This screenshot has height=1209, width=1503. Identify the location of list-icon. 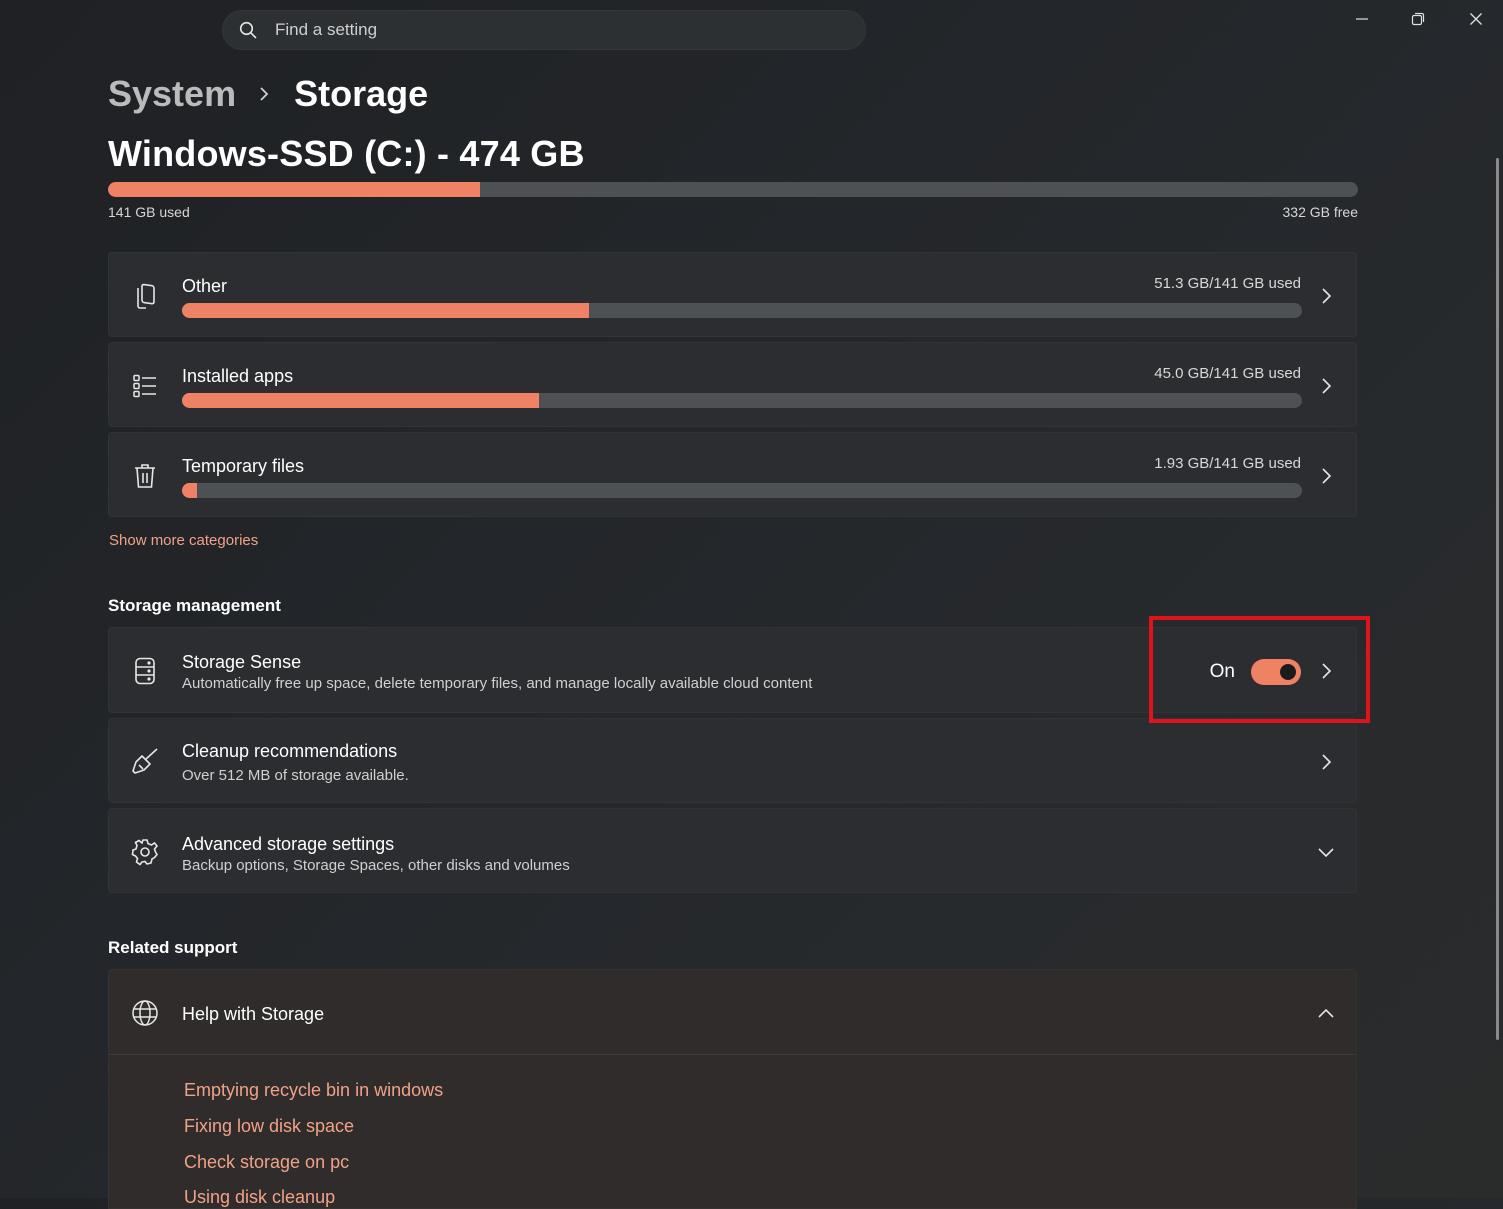
(145, 386).